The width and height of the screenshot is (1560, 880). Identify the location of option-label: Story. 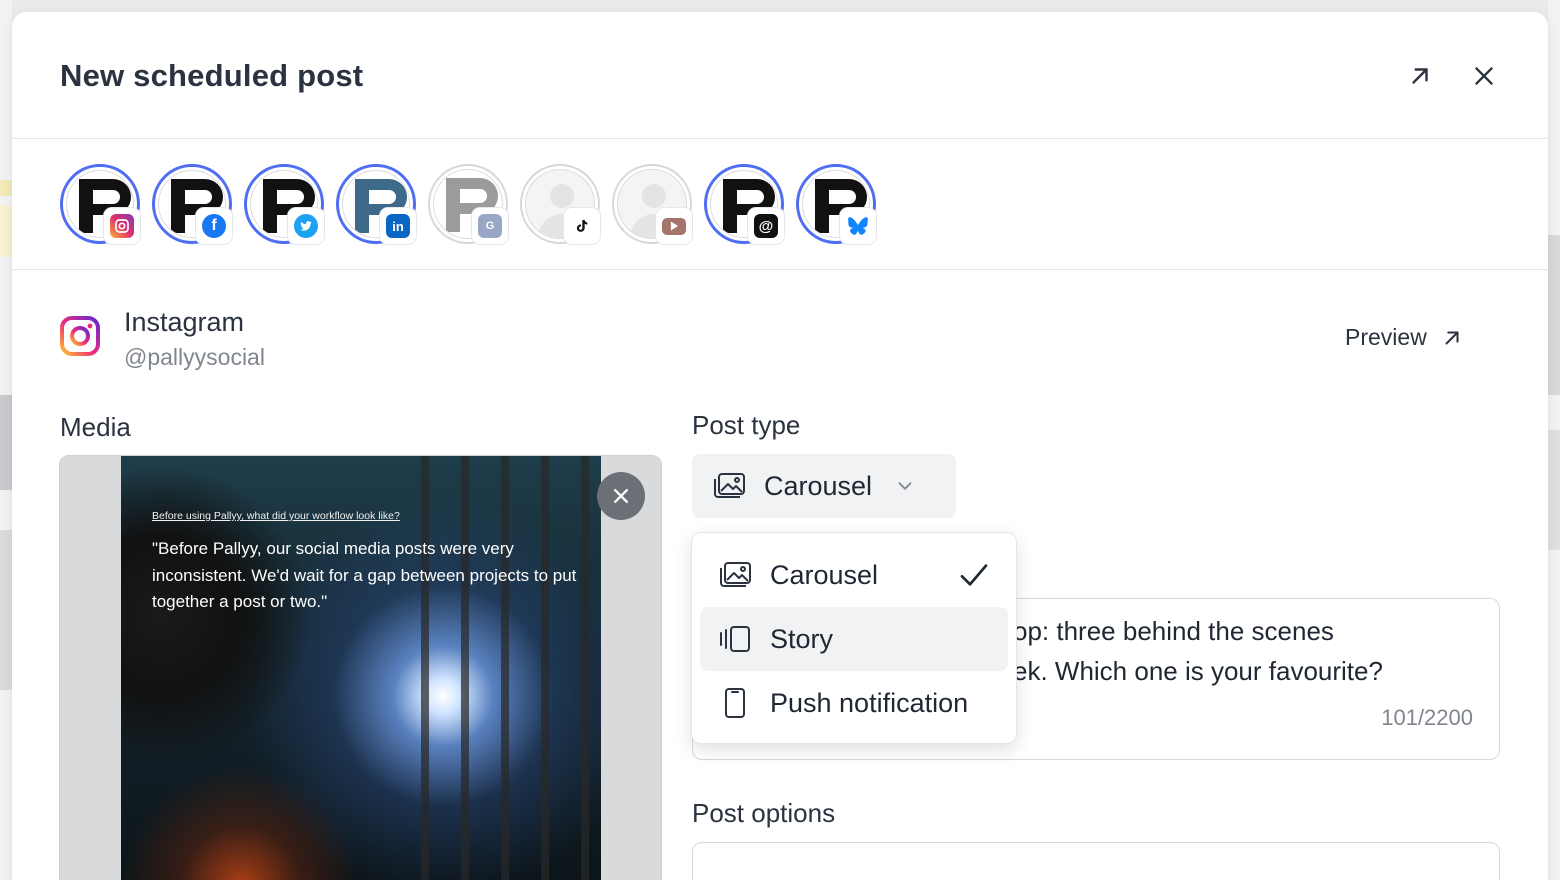
(802, 638).